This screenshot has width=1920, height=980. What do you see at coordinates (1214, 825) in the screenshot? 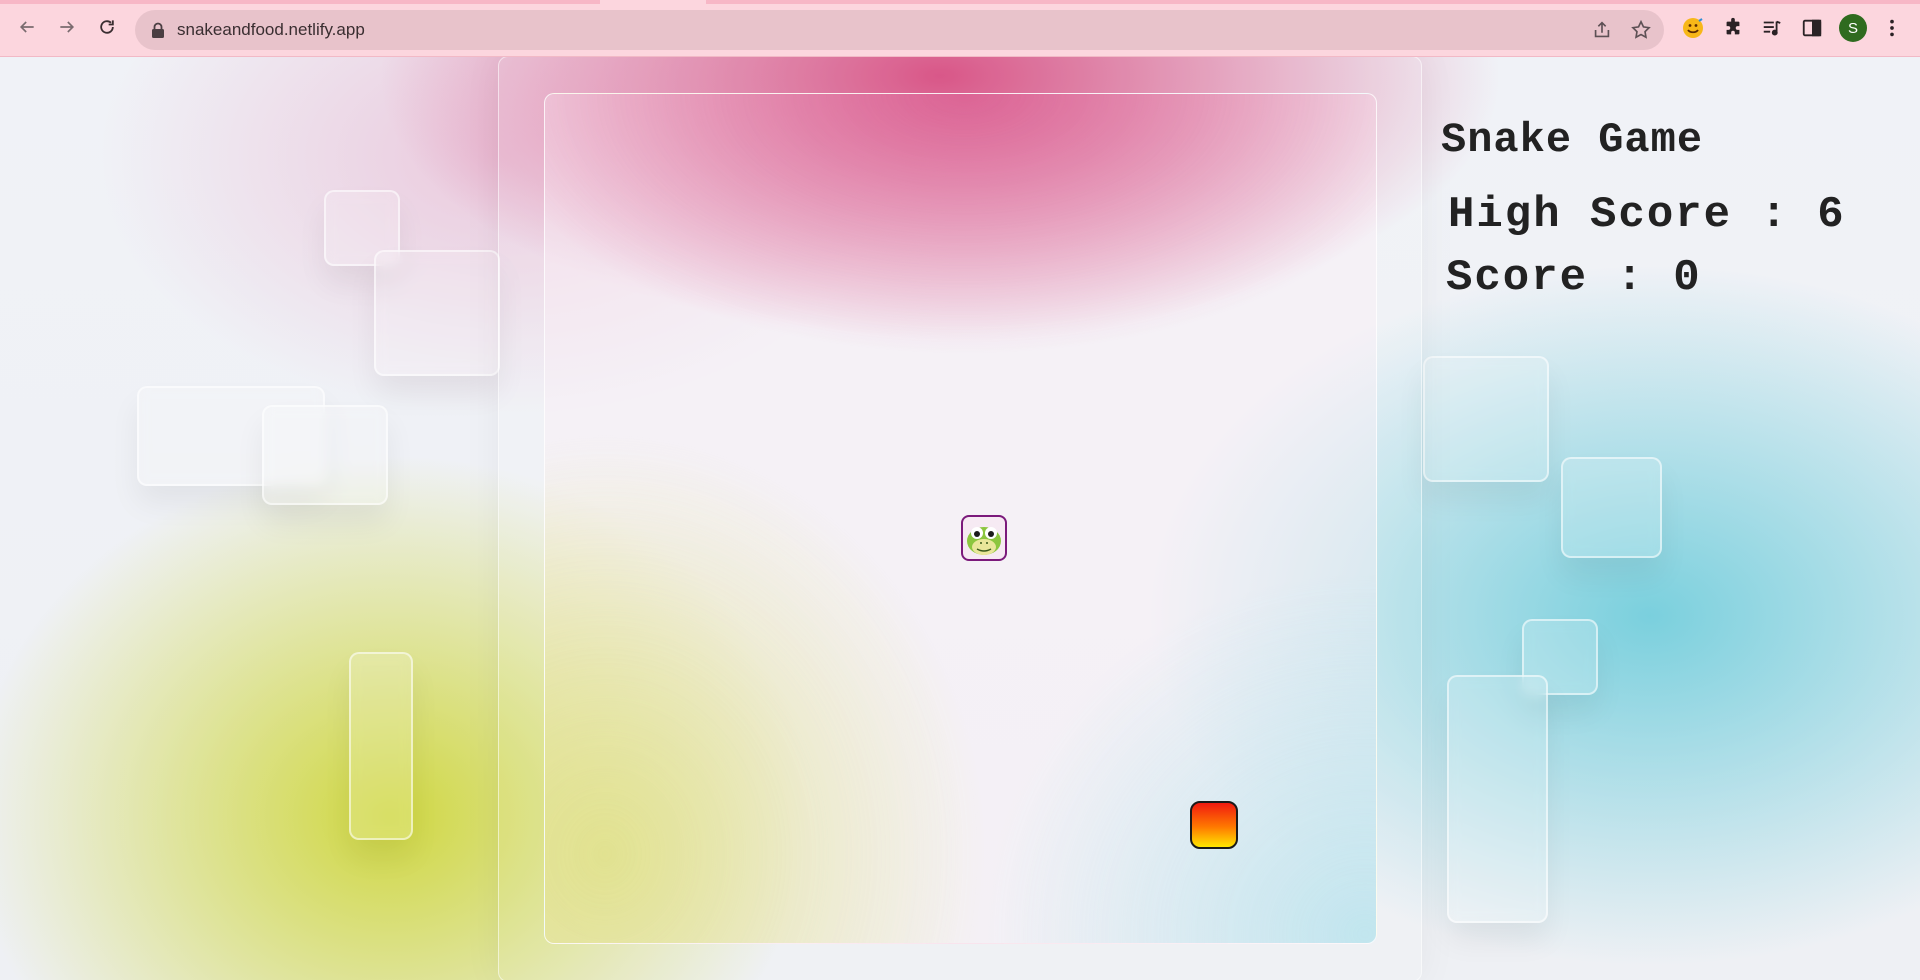
I see `food-item` at bounding box center [1214, 825].